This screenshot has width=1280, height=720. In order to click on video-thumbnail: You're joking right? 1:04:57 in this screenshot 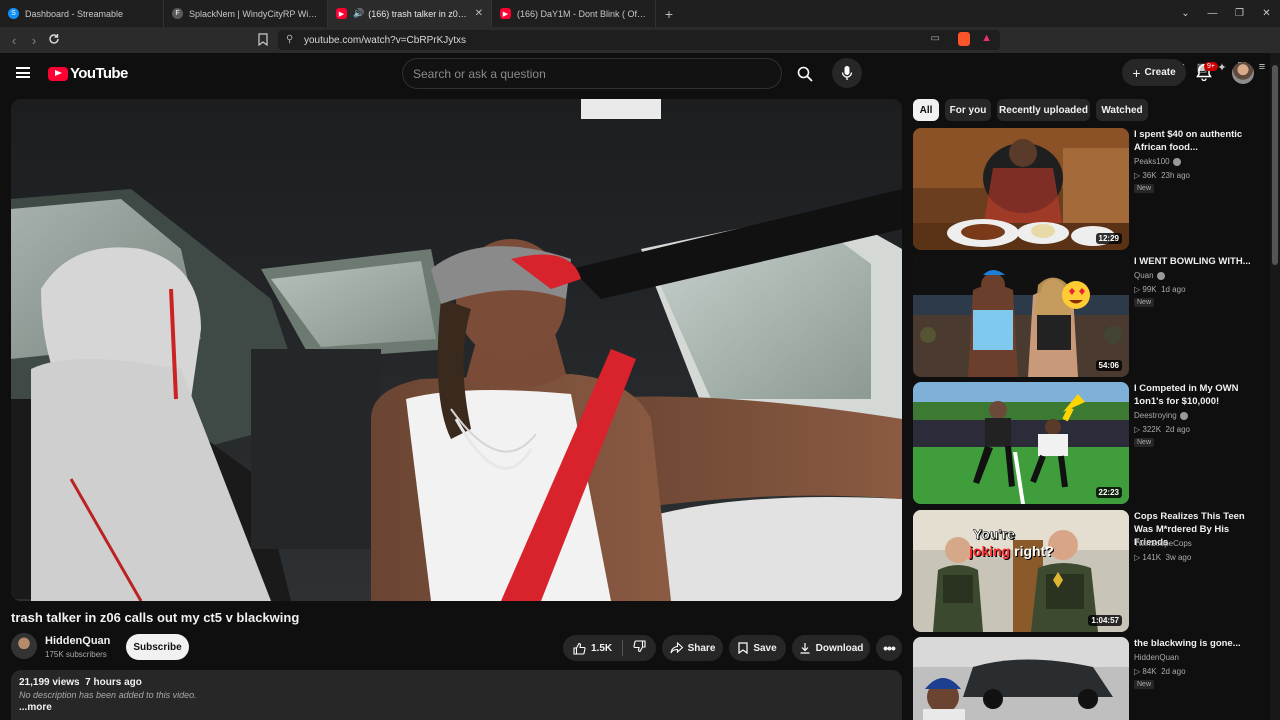, I will do `click(1021, 571)`.